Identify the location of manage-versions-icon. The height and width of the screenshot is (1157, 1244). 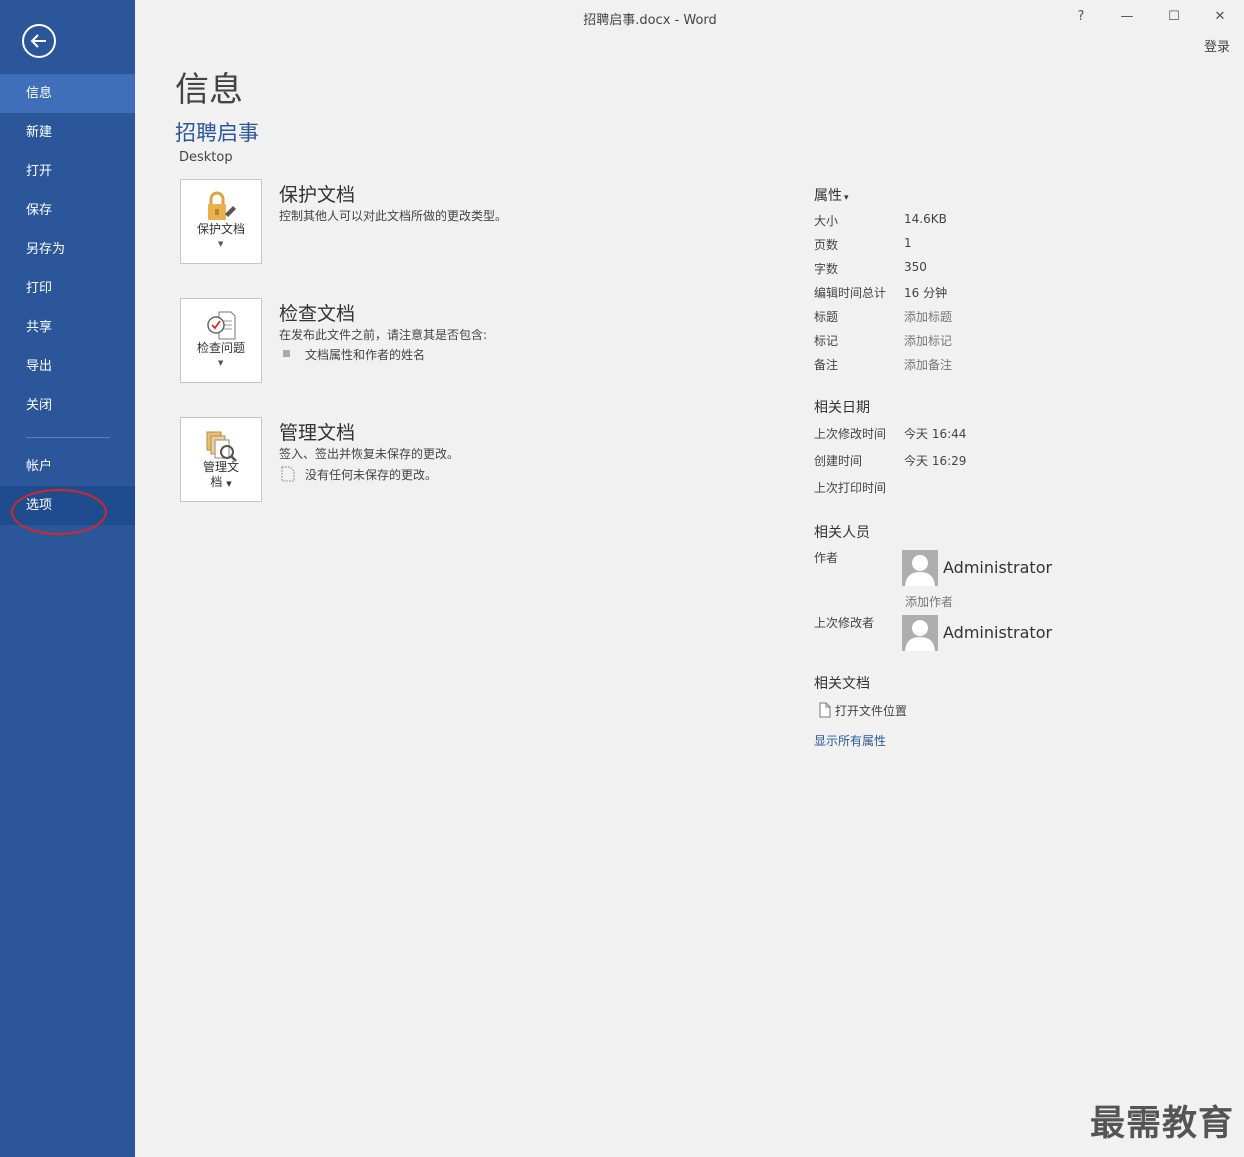
(221, 446).